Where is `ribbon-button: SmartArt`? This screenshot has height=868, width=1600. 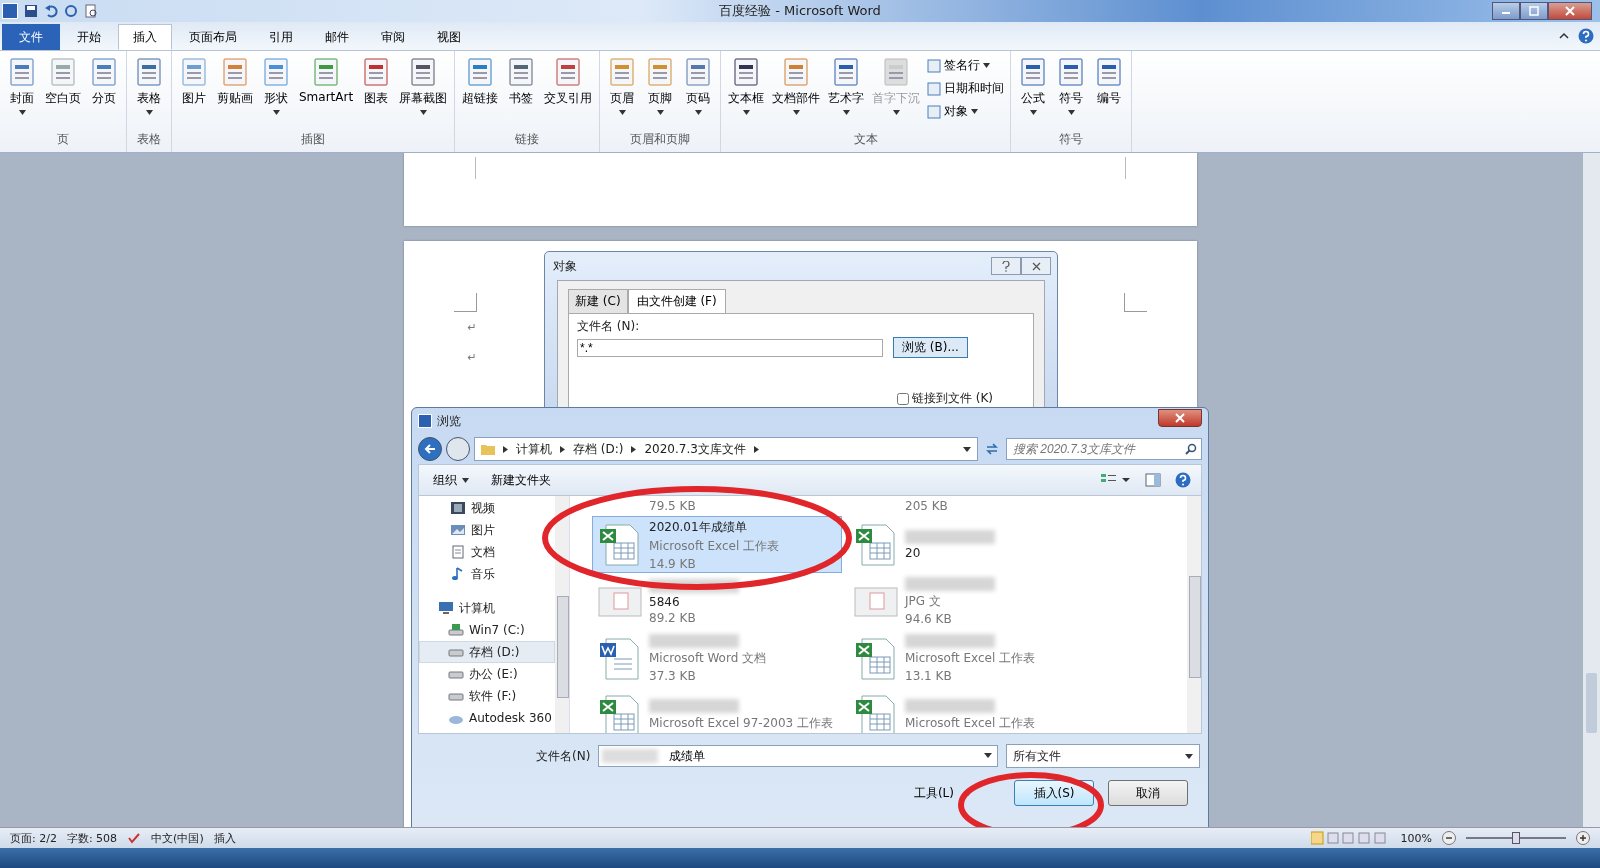 ribbon-button: SmartArt is located at coordinates (326, 80).